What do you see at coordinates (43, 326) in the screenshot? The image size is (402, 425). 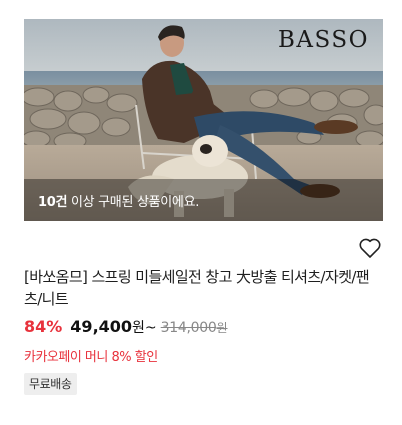 I see `discount-rate: 84%` at bounding box center [43, 326].